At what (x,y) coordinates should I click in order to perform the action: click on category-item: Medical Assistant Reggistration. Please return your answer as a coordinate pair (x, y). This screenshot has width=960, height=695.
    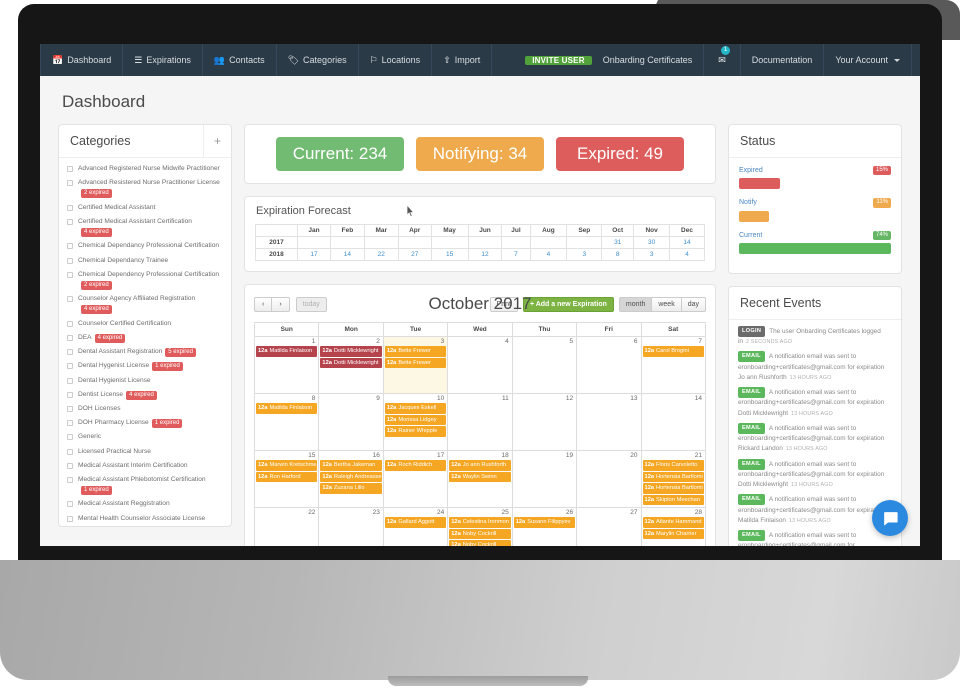
    Looking at the image, I should click on (145, 504).